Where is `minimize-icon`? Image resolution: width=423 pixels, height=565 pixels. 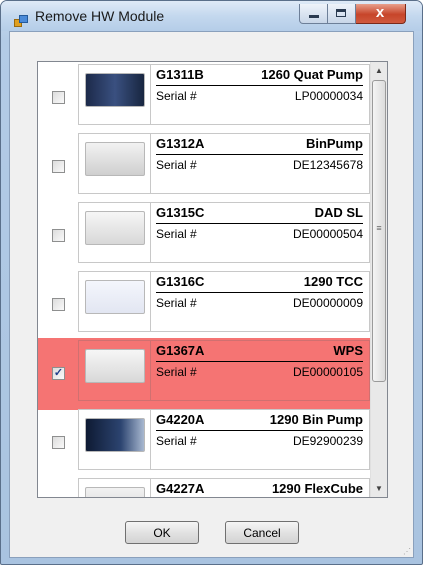 minimize-icon is located at coordinates (314, 16).